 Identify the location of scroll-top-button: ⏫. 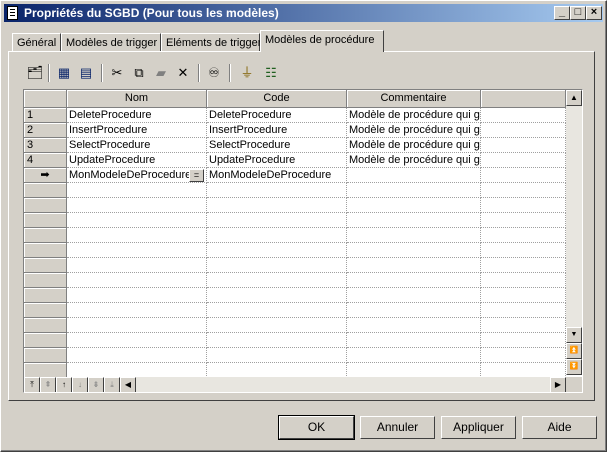
(574, 351).